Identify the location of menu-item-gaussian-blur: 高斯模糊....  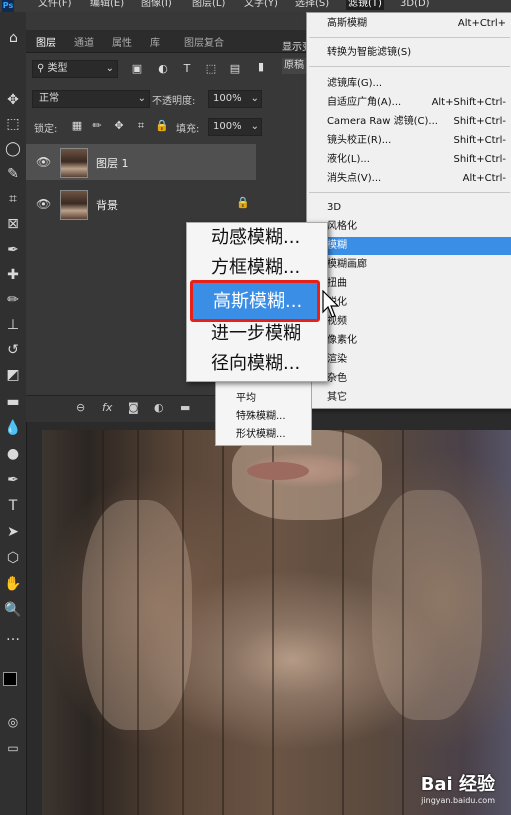
(255, 301).